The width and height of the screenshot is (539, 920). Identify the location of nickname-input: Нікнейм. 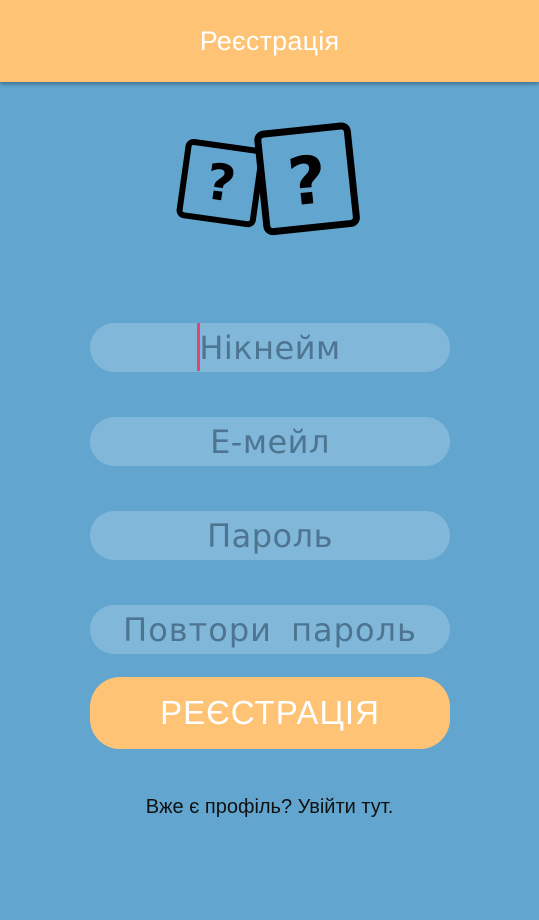
(270, 347).